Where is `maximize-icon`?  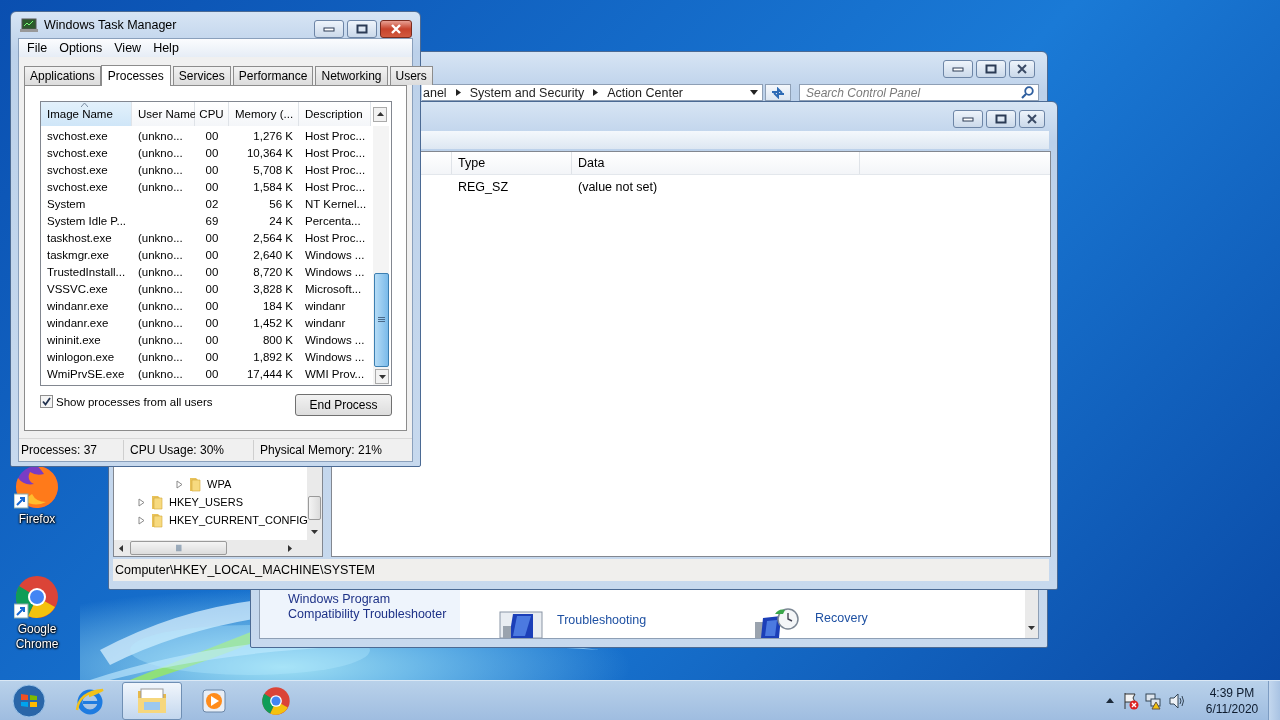 maximize-icon is located at coordinates (1001, 119).